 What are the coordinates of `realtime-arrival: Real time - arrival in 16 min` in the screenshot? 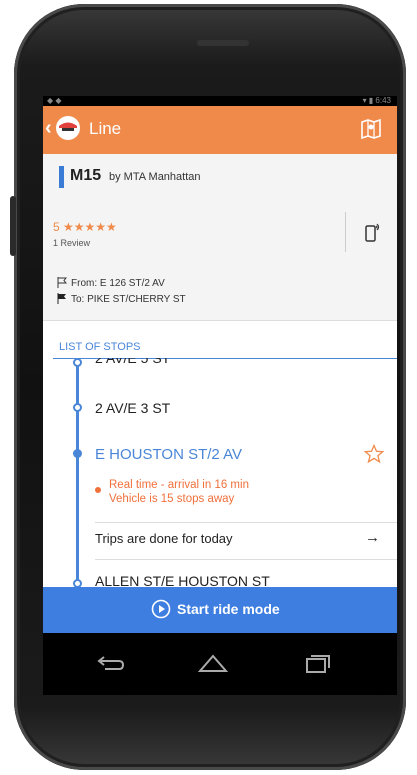 It's located at (179, 485).